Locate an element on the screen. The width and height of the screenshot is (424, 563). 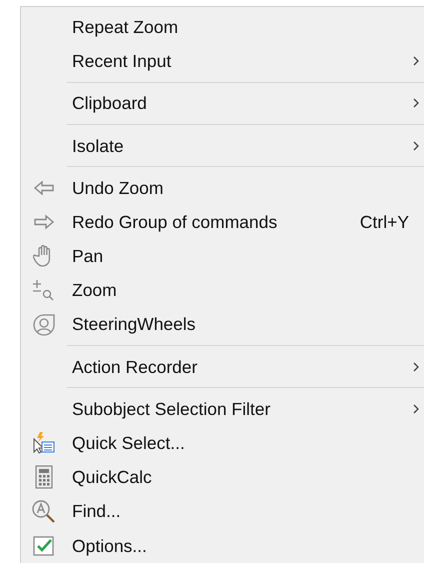
menu-item: Clipboard is located at coordinates (222, 103).